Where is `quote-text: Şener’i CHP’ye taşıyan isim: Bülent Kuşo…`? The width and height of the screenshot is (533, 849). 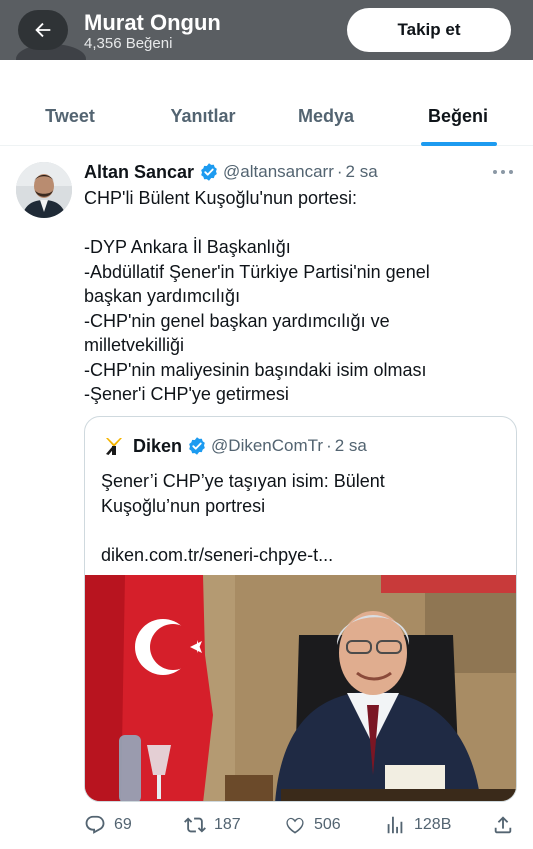 quote-text: Şener’i CHP’ye taşıyan isim: Bülent Kuşo… is located at coordinates (301, 518).